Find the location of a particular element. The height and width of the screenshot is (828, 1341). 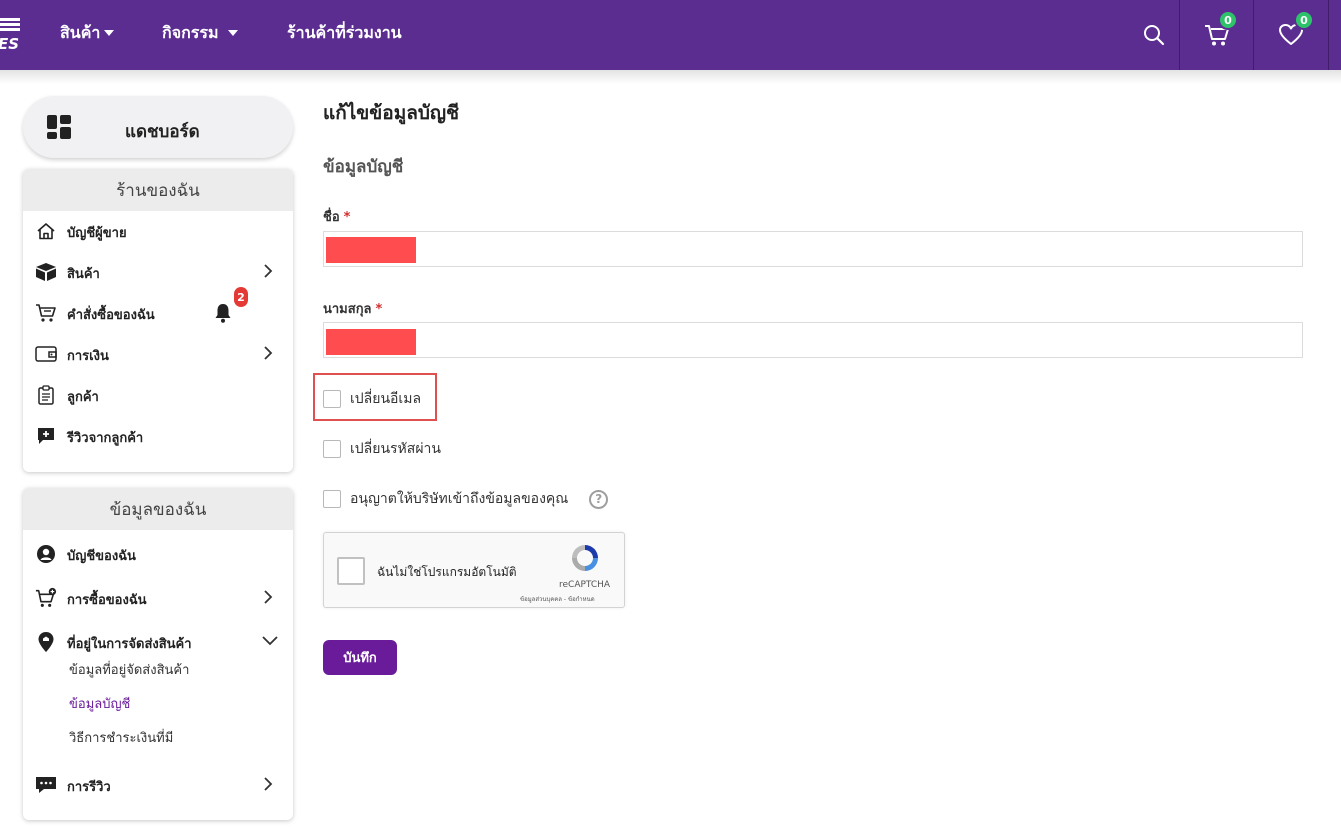

top-navbar: ES สินค้า กิจกรรม ร้านค้าที่ร่วมงาน 0 0 is located at coordinates (670, 35).